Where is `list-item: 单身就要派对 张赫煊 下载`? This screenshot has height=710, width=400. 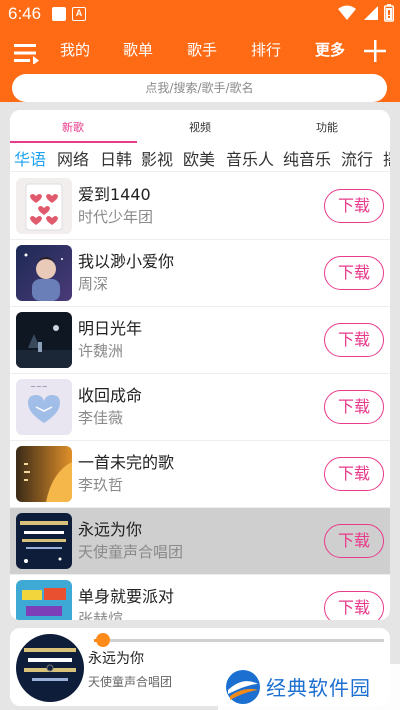
list-item: 单身就要派对 张赫煊 下载 is located at coordinates (200, 597).